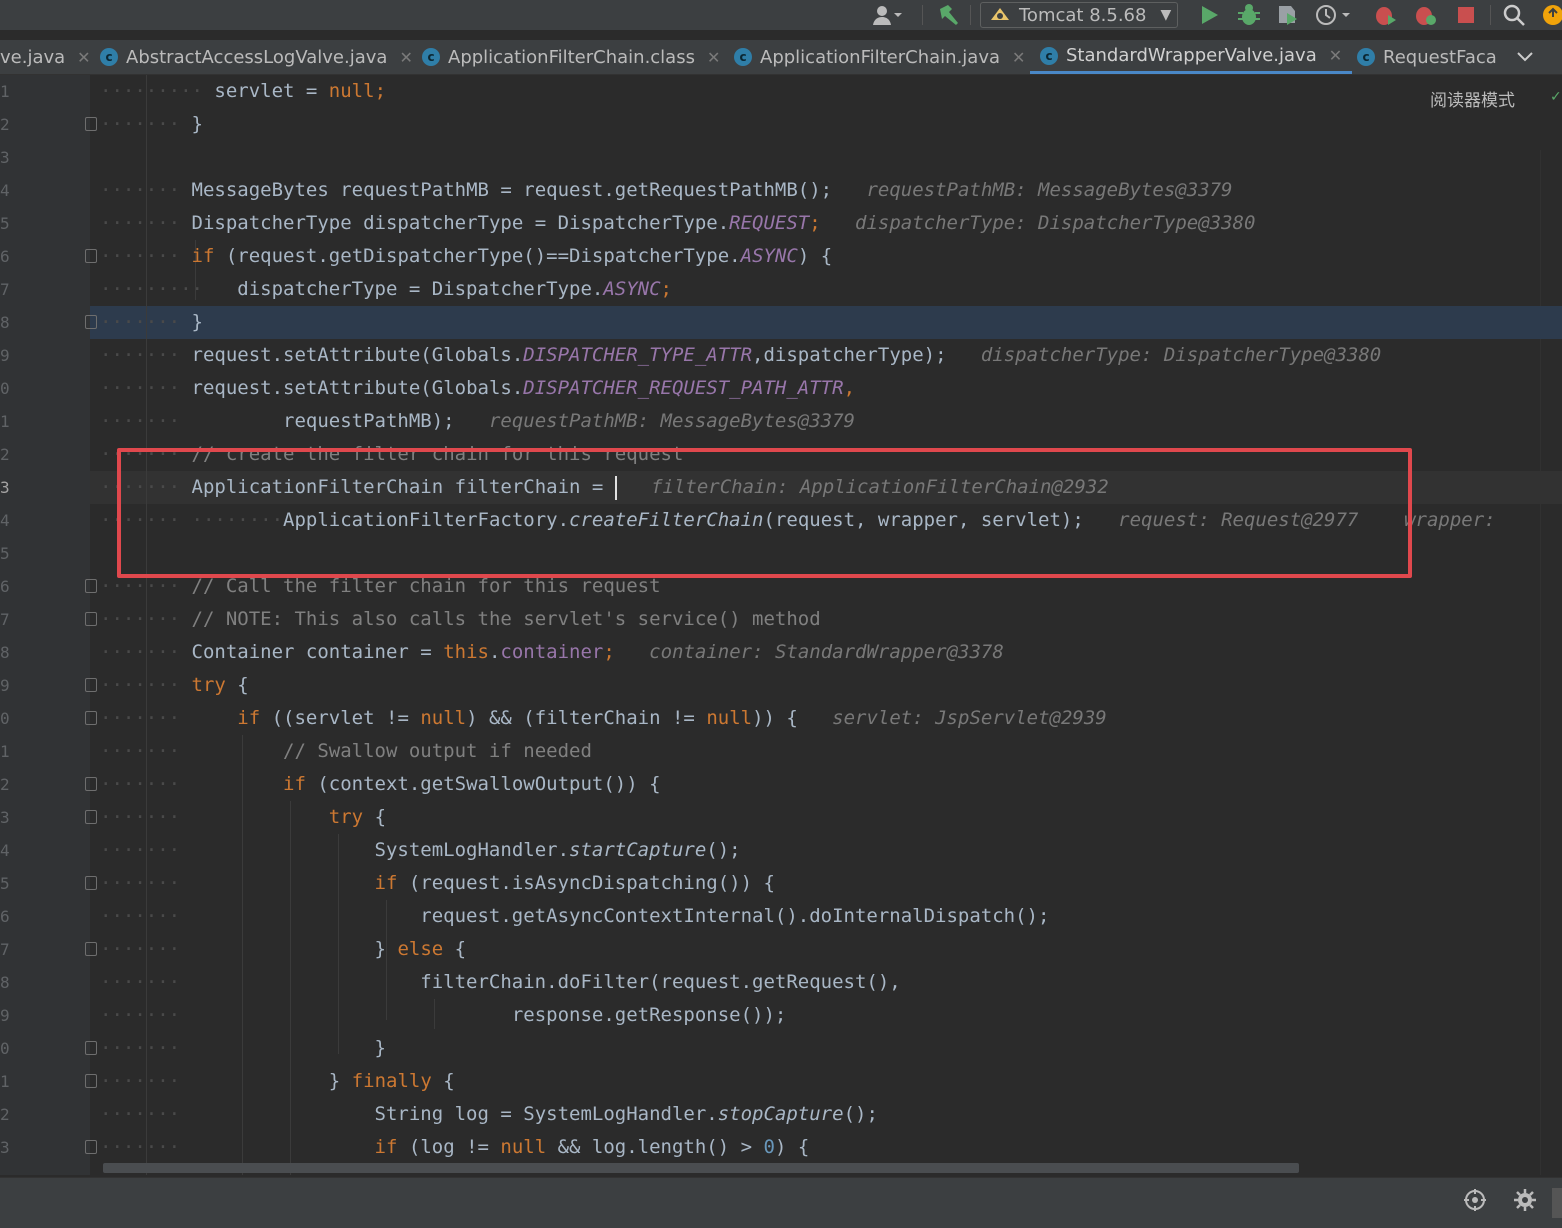  I want to click on code-line: 2 ······· }, so click(781, 124).